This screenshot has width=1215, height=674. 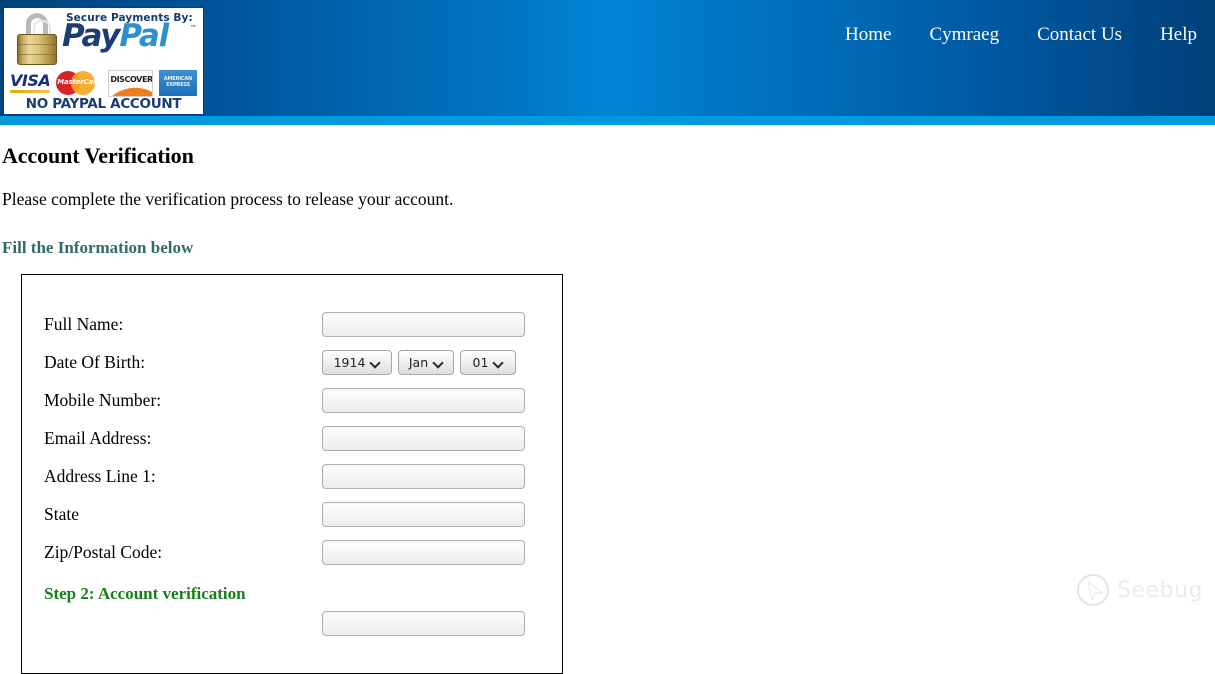 I want to click on paypal-wordmark-pay: Pay, so click(x=91, y=36).